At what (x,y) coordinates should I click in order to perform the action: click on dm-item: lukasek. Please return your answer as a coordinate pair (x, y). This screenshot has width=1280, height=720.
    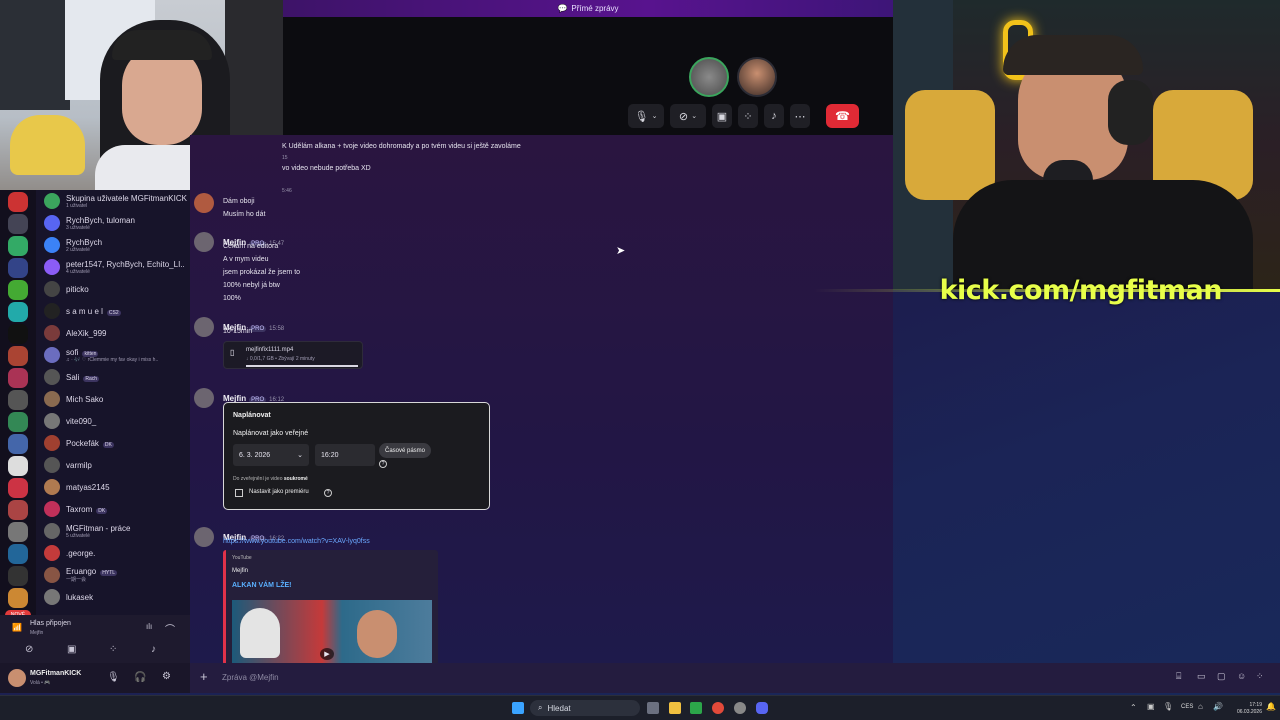
    Looking at the image, I should click on (113, 597).